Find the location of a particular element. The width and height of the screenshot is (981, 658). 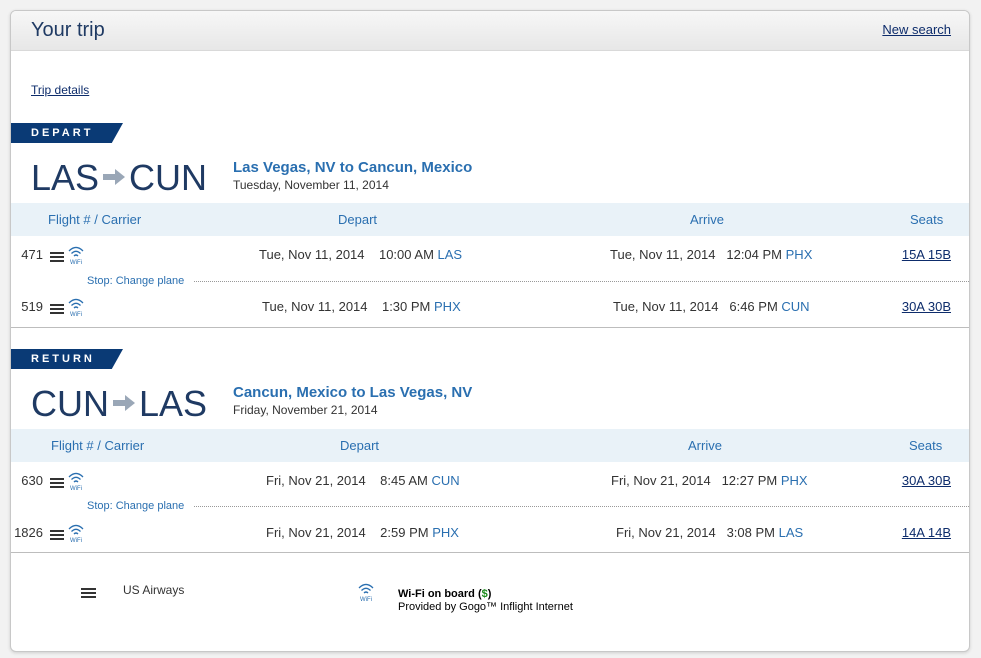

return-route-codes: CUN LAS is located at coordinates (119, 404).